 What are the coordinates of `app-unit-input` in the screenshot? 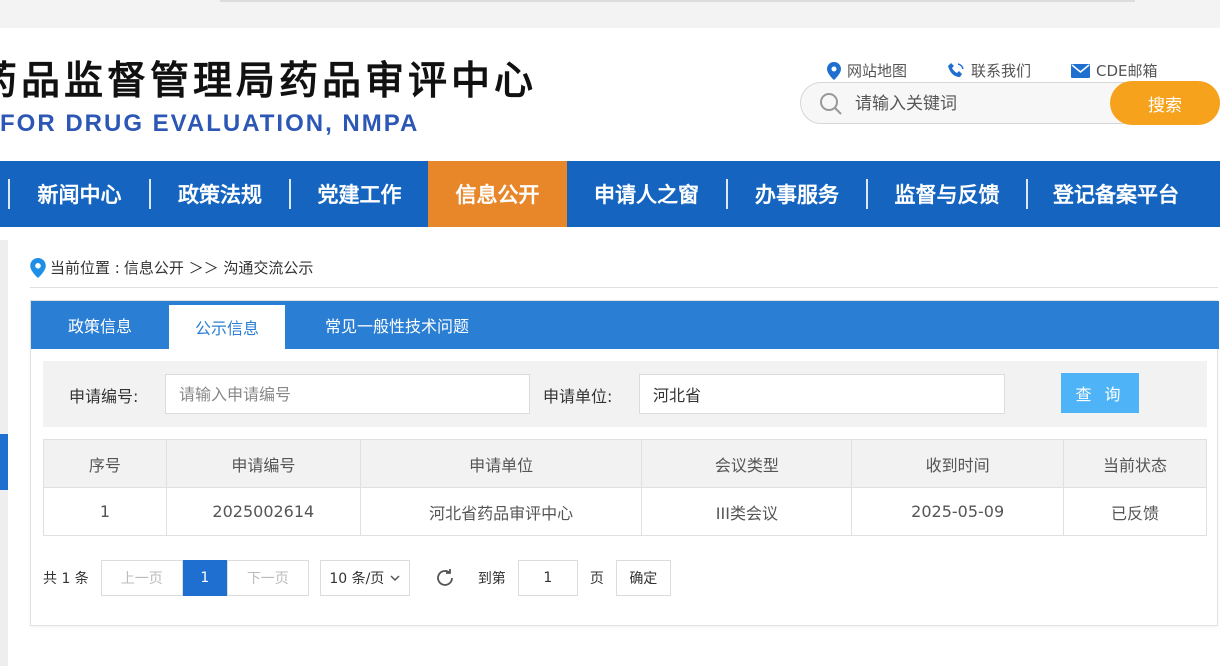 It's located at (822, 394).